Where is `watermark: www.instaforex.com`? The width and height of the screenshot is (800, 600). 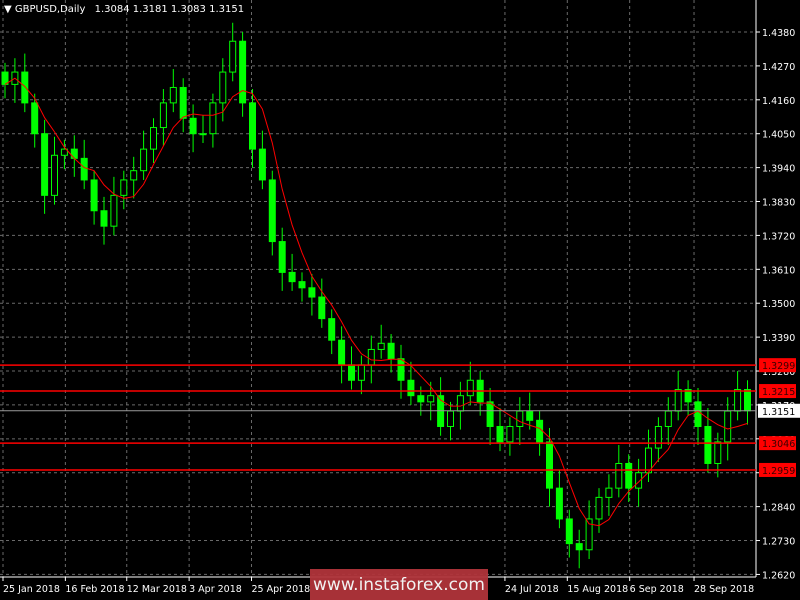 watermark: www.instaforex.com is located at coordinates (399, 584).